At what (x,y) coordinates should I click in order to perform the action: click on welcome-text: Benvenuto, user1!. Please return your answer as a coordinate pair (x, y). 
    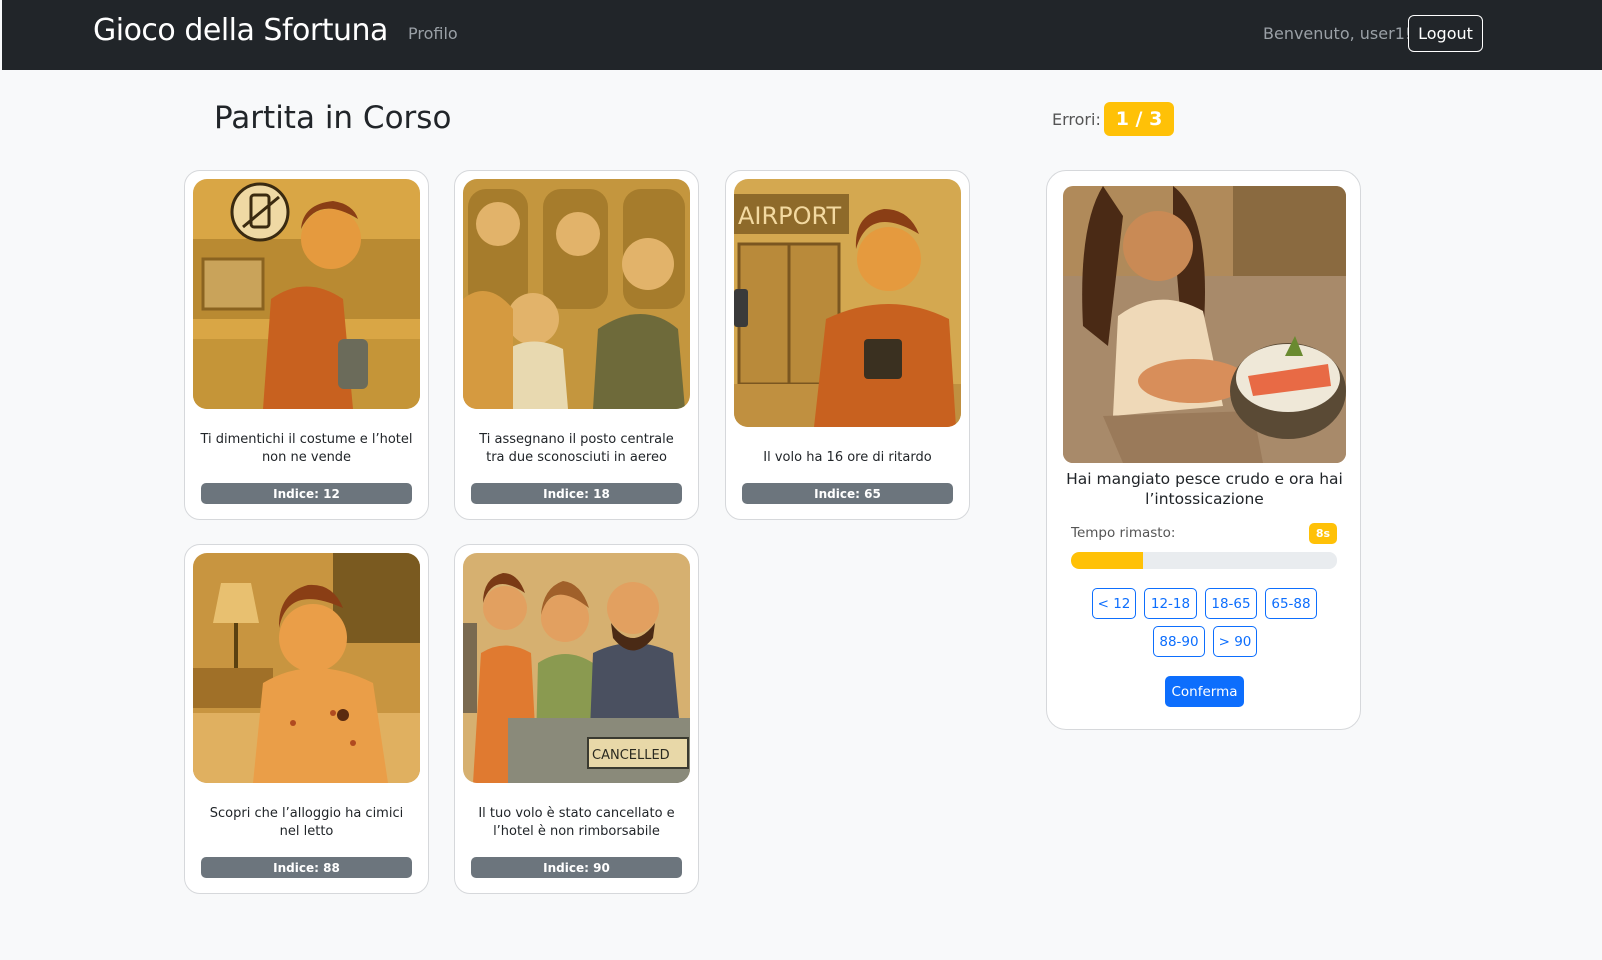
    Looking at the image, I should click on (1337, 33).